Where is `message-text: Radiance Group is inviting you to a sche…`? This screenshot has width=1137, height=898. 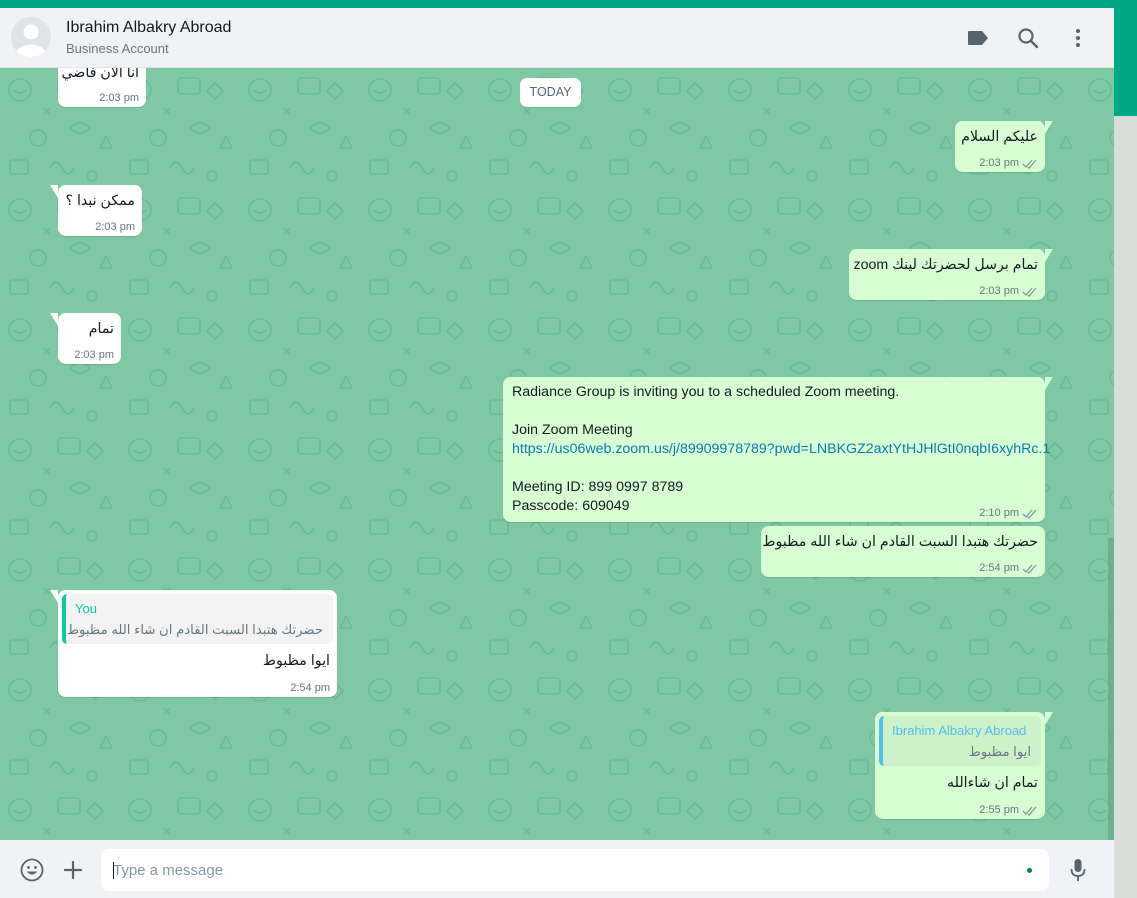 message-text: Radiance Group is inviting you to a sche… is located at coordinates (706, 392).